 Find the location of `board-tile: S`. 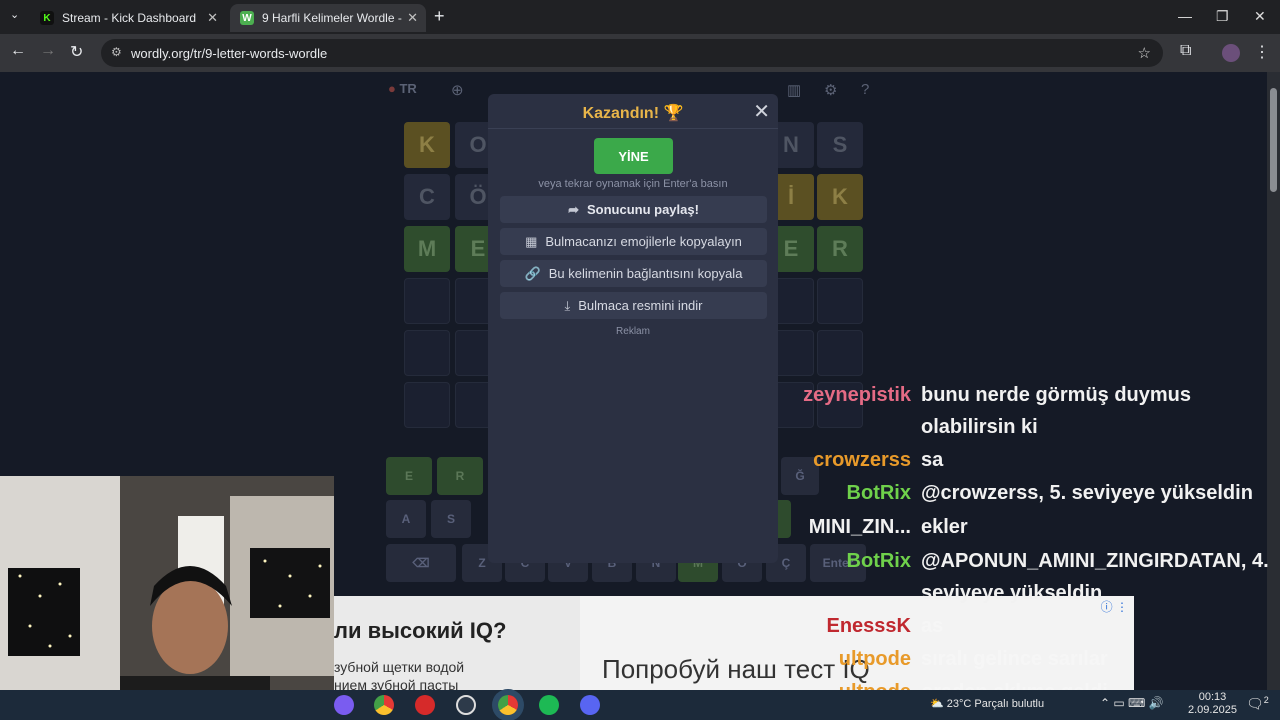

board-tile: S is located at coordinates (840, 145).